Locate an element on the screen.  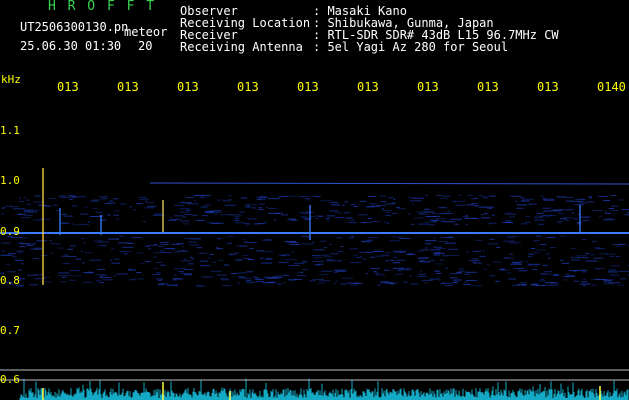
y-tick-0.7: 0.7 is located at coordinates (10, 330).